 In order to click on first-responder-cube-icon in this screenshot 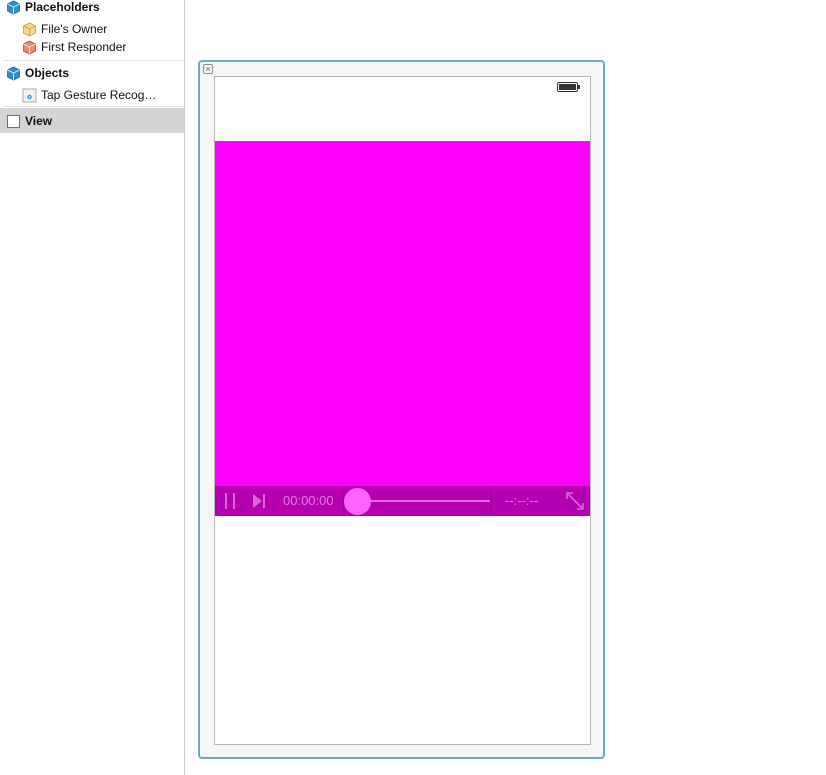, I will do `click(29, 47)`.